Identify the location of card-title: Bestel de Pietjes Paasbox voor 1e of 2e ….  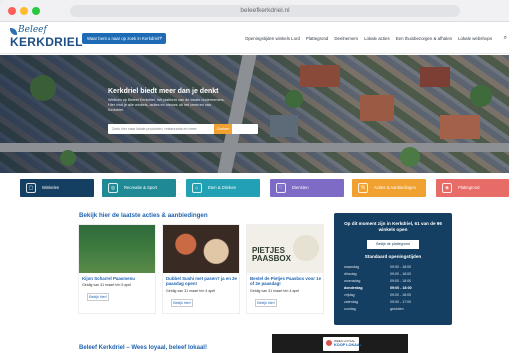
(286, 281).